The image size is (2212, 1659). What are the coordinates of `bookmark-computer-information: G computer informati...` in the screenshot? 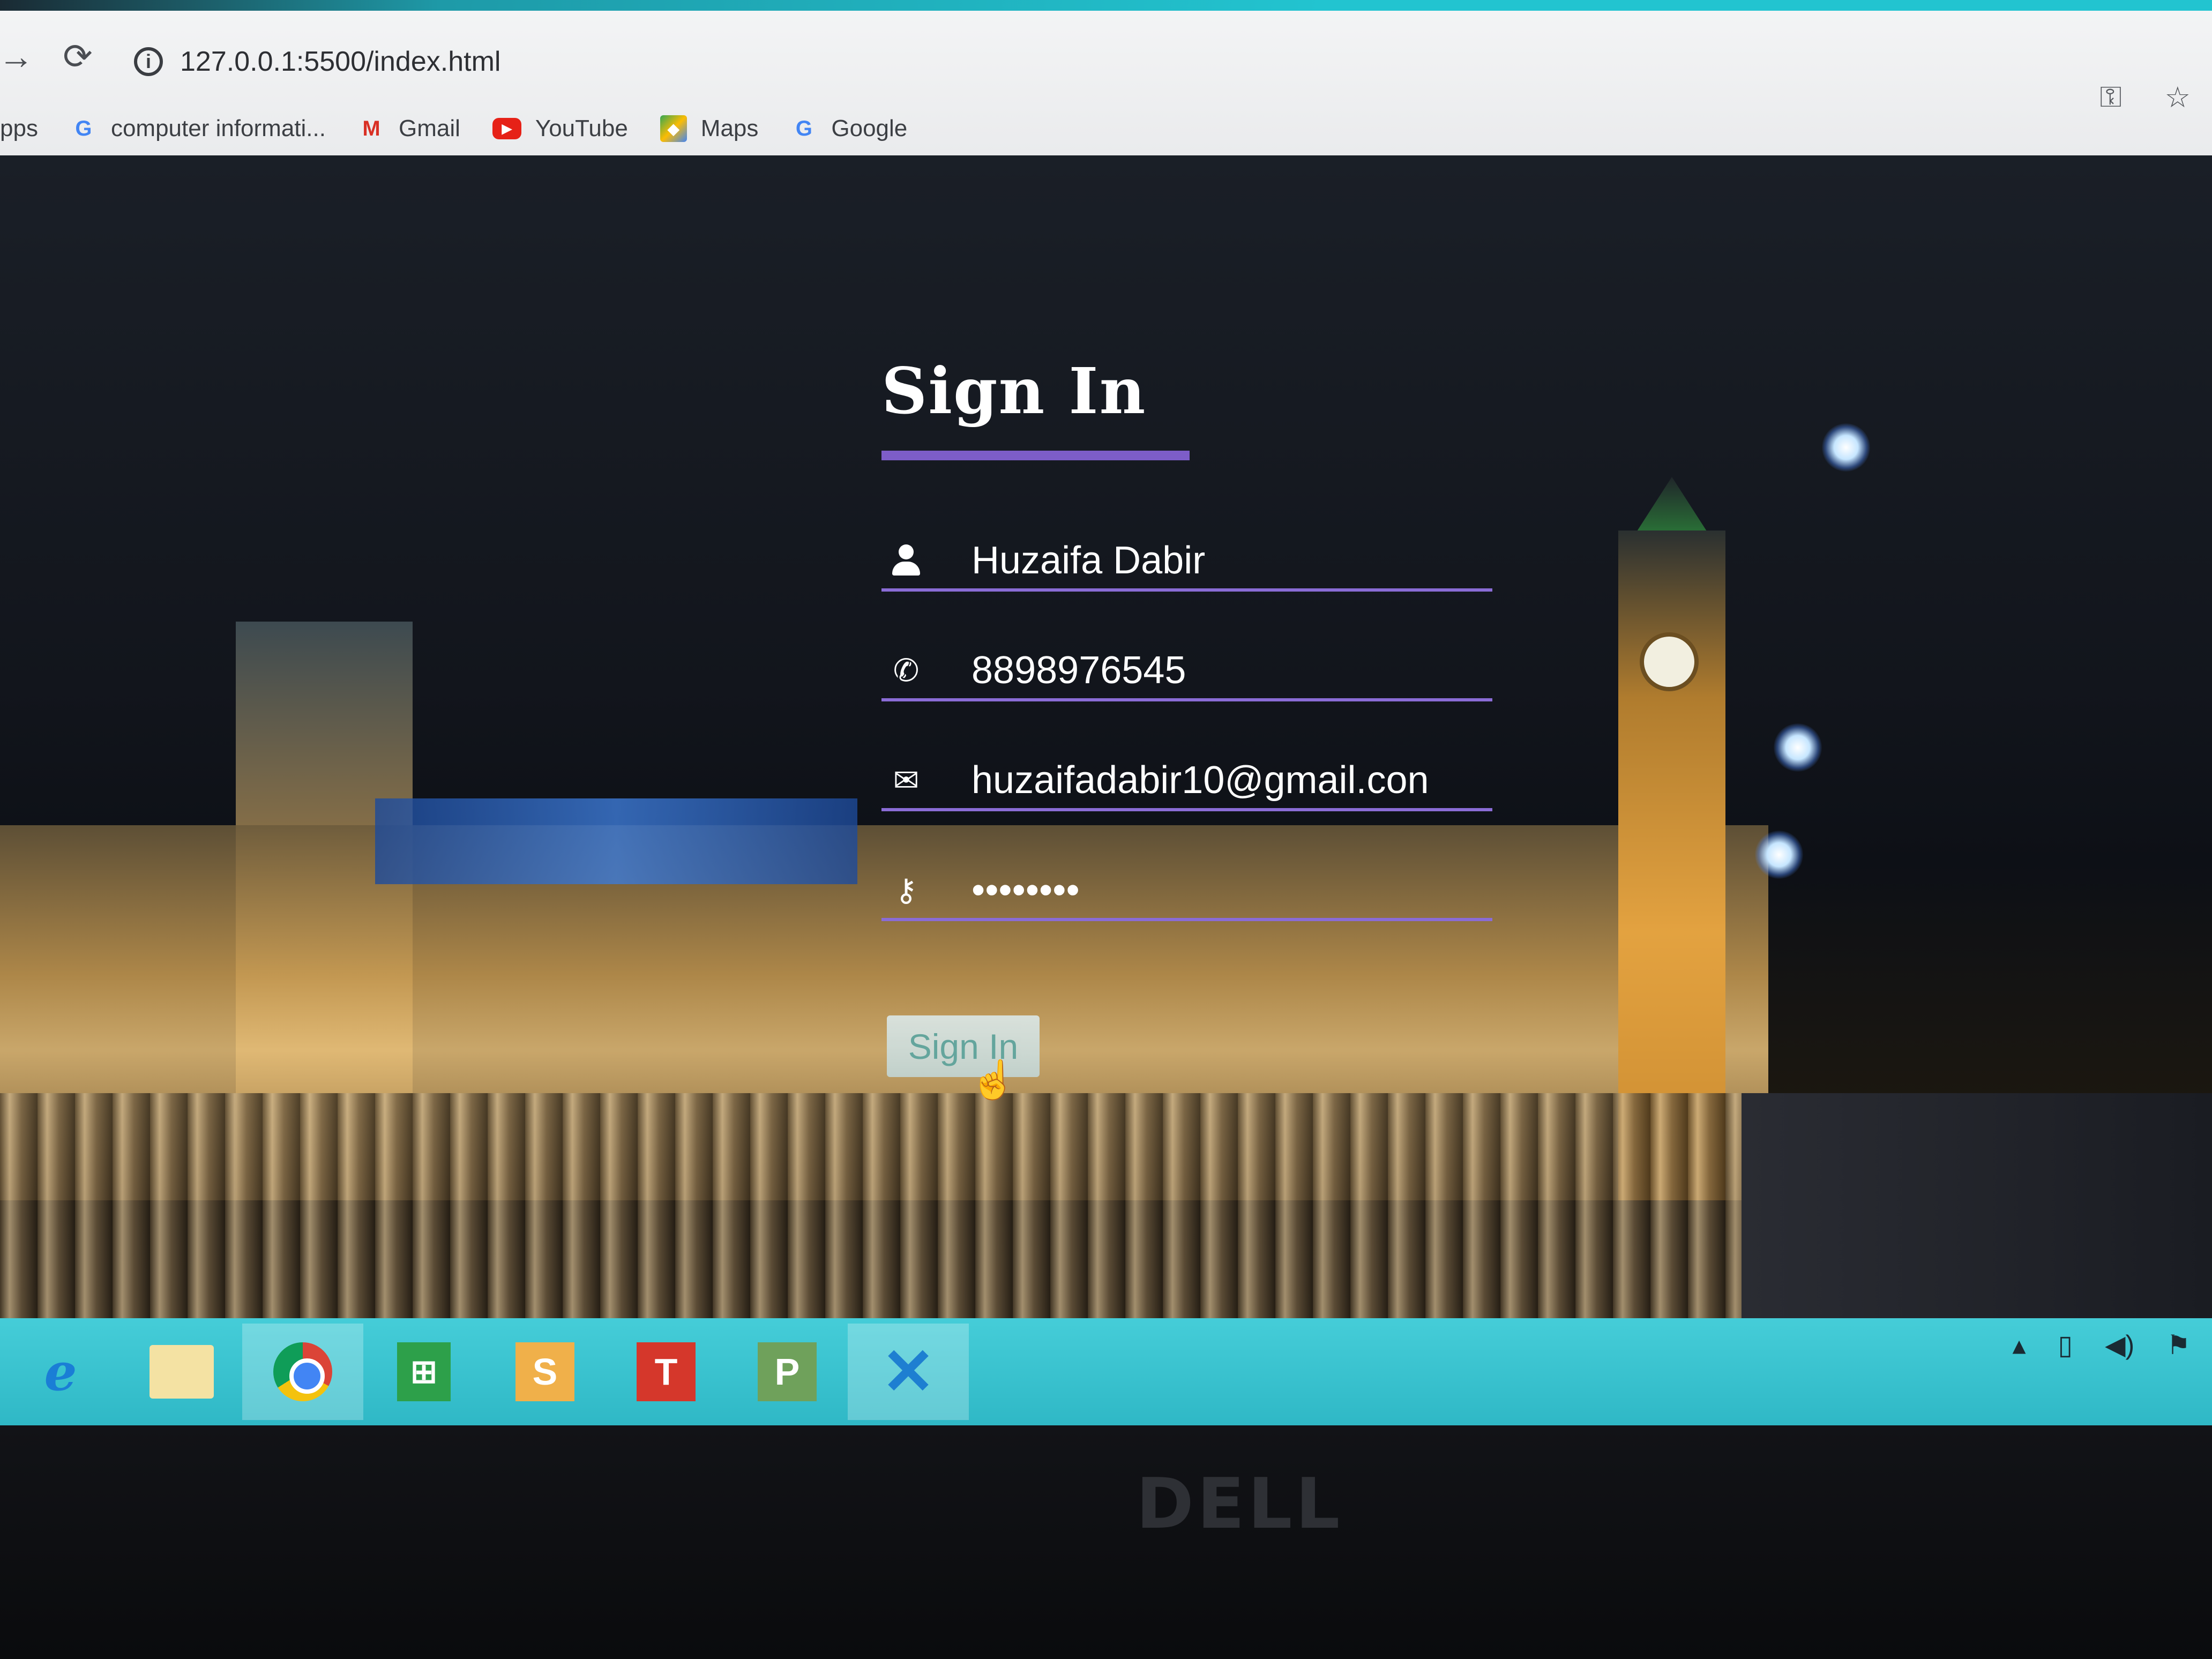 It's located at (198, 128).